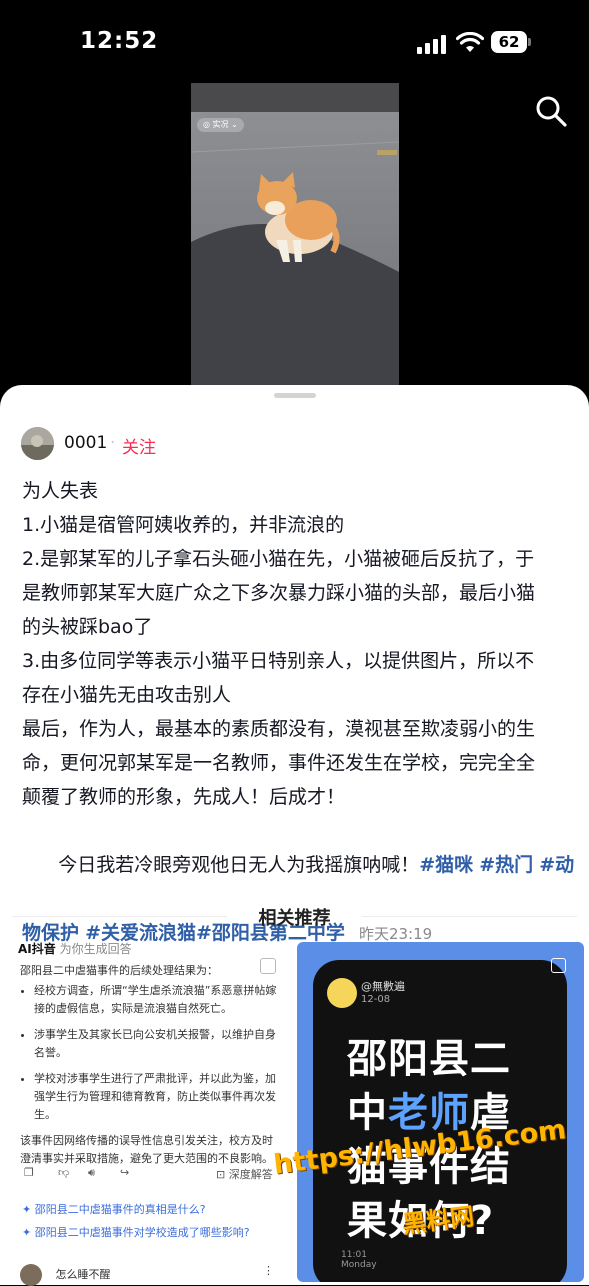  Describe the element at coordinates (60, 491) in the screenshot. I see `post-line: 为人失表` at that location.